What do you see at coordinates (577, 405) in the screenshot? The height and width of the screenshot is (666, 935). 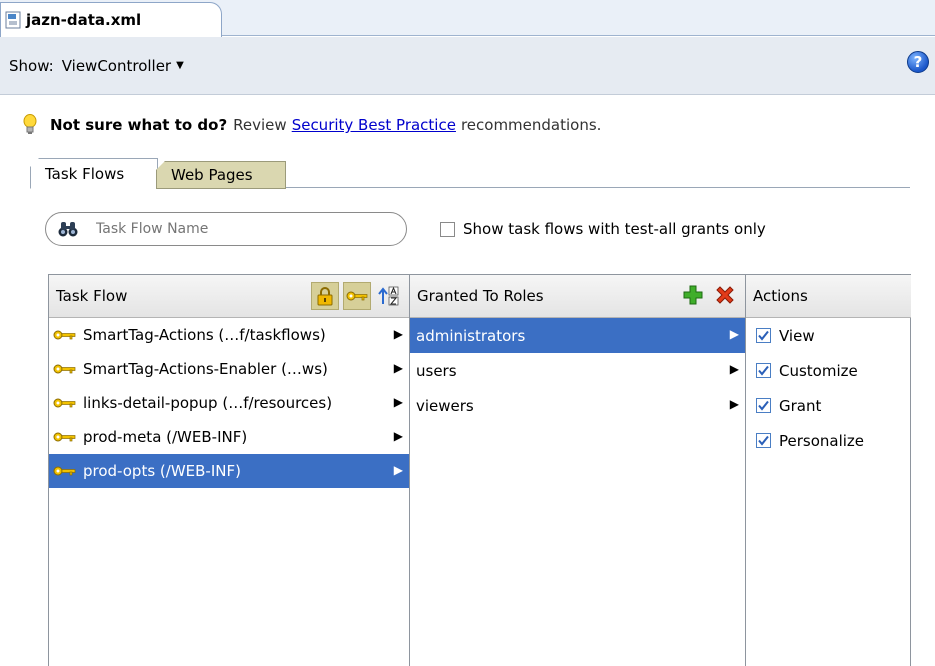 I see `role-row: viewers ▶` at bounding box center [577, 405].